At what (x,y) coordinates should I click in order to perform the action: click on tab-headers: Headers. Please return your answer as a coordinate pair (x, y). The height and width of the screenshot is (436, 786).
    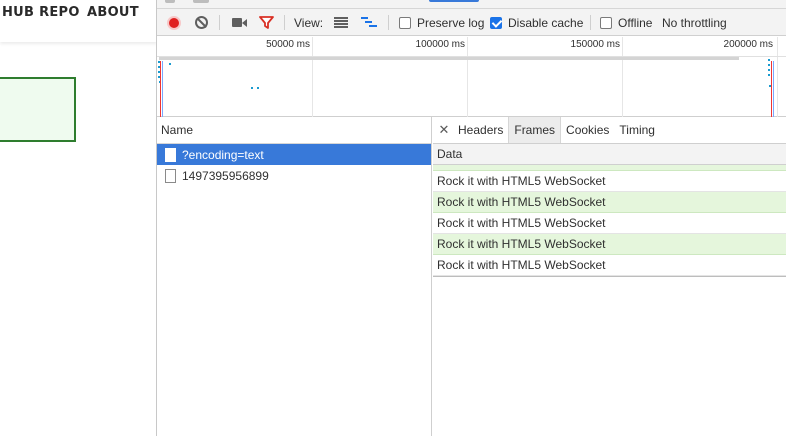
    Looking at the image, I should click on (480, 130).